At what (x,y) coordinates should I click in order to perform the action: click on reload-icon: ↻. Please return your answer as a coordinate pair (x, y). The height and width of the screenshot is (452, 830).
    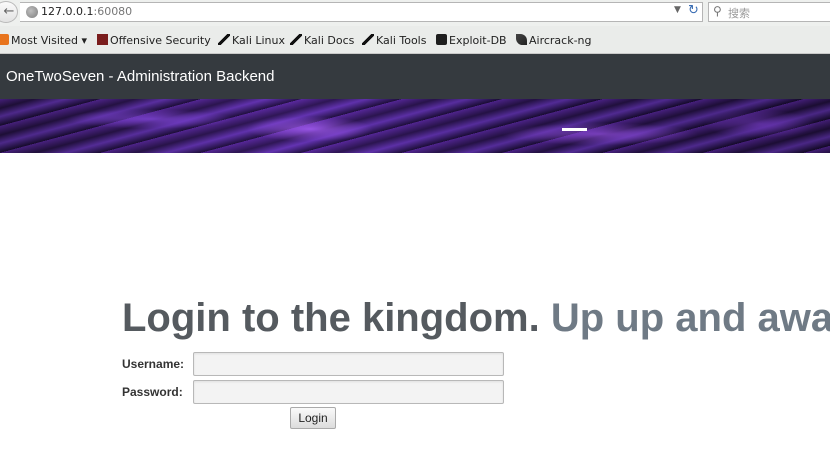
    Looking at the image, I should click on (693, 10).